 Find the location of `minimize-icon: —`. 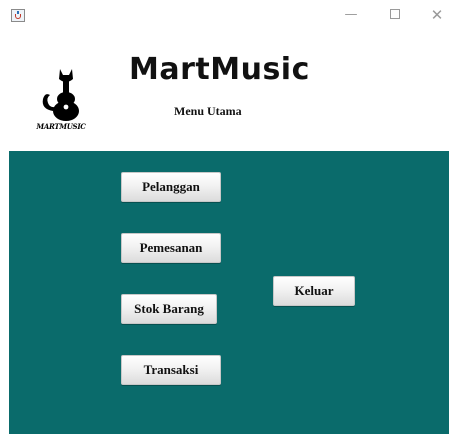

minimize-icon: — is located at coordinates (351, 14).